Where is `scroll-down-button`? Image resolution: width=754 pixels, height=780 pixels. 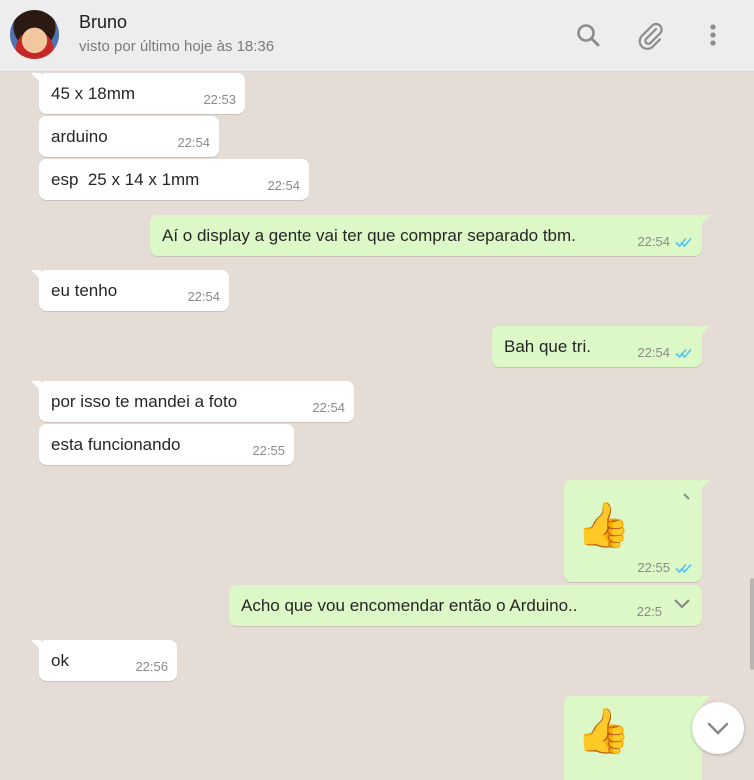
scroll-down-button is located at coordinates (718, 728).